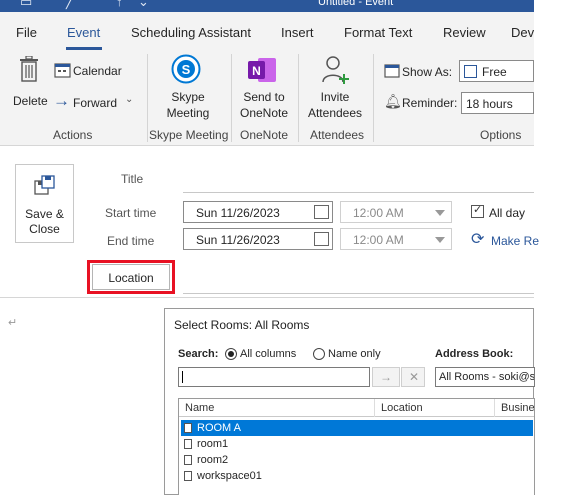 The height and width of the screenshot is (495, 566). I want to click on group-label-actions: Actions, so click(73, 135).